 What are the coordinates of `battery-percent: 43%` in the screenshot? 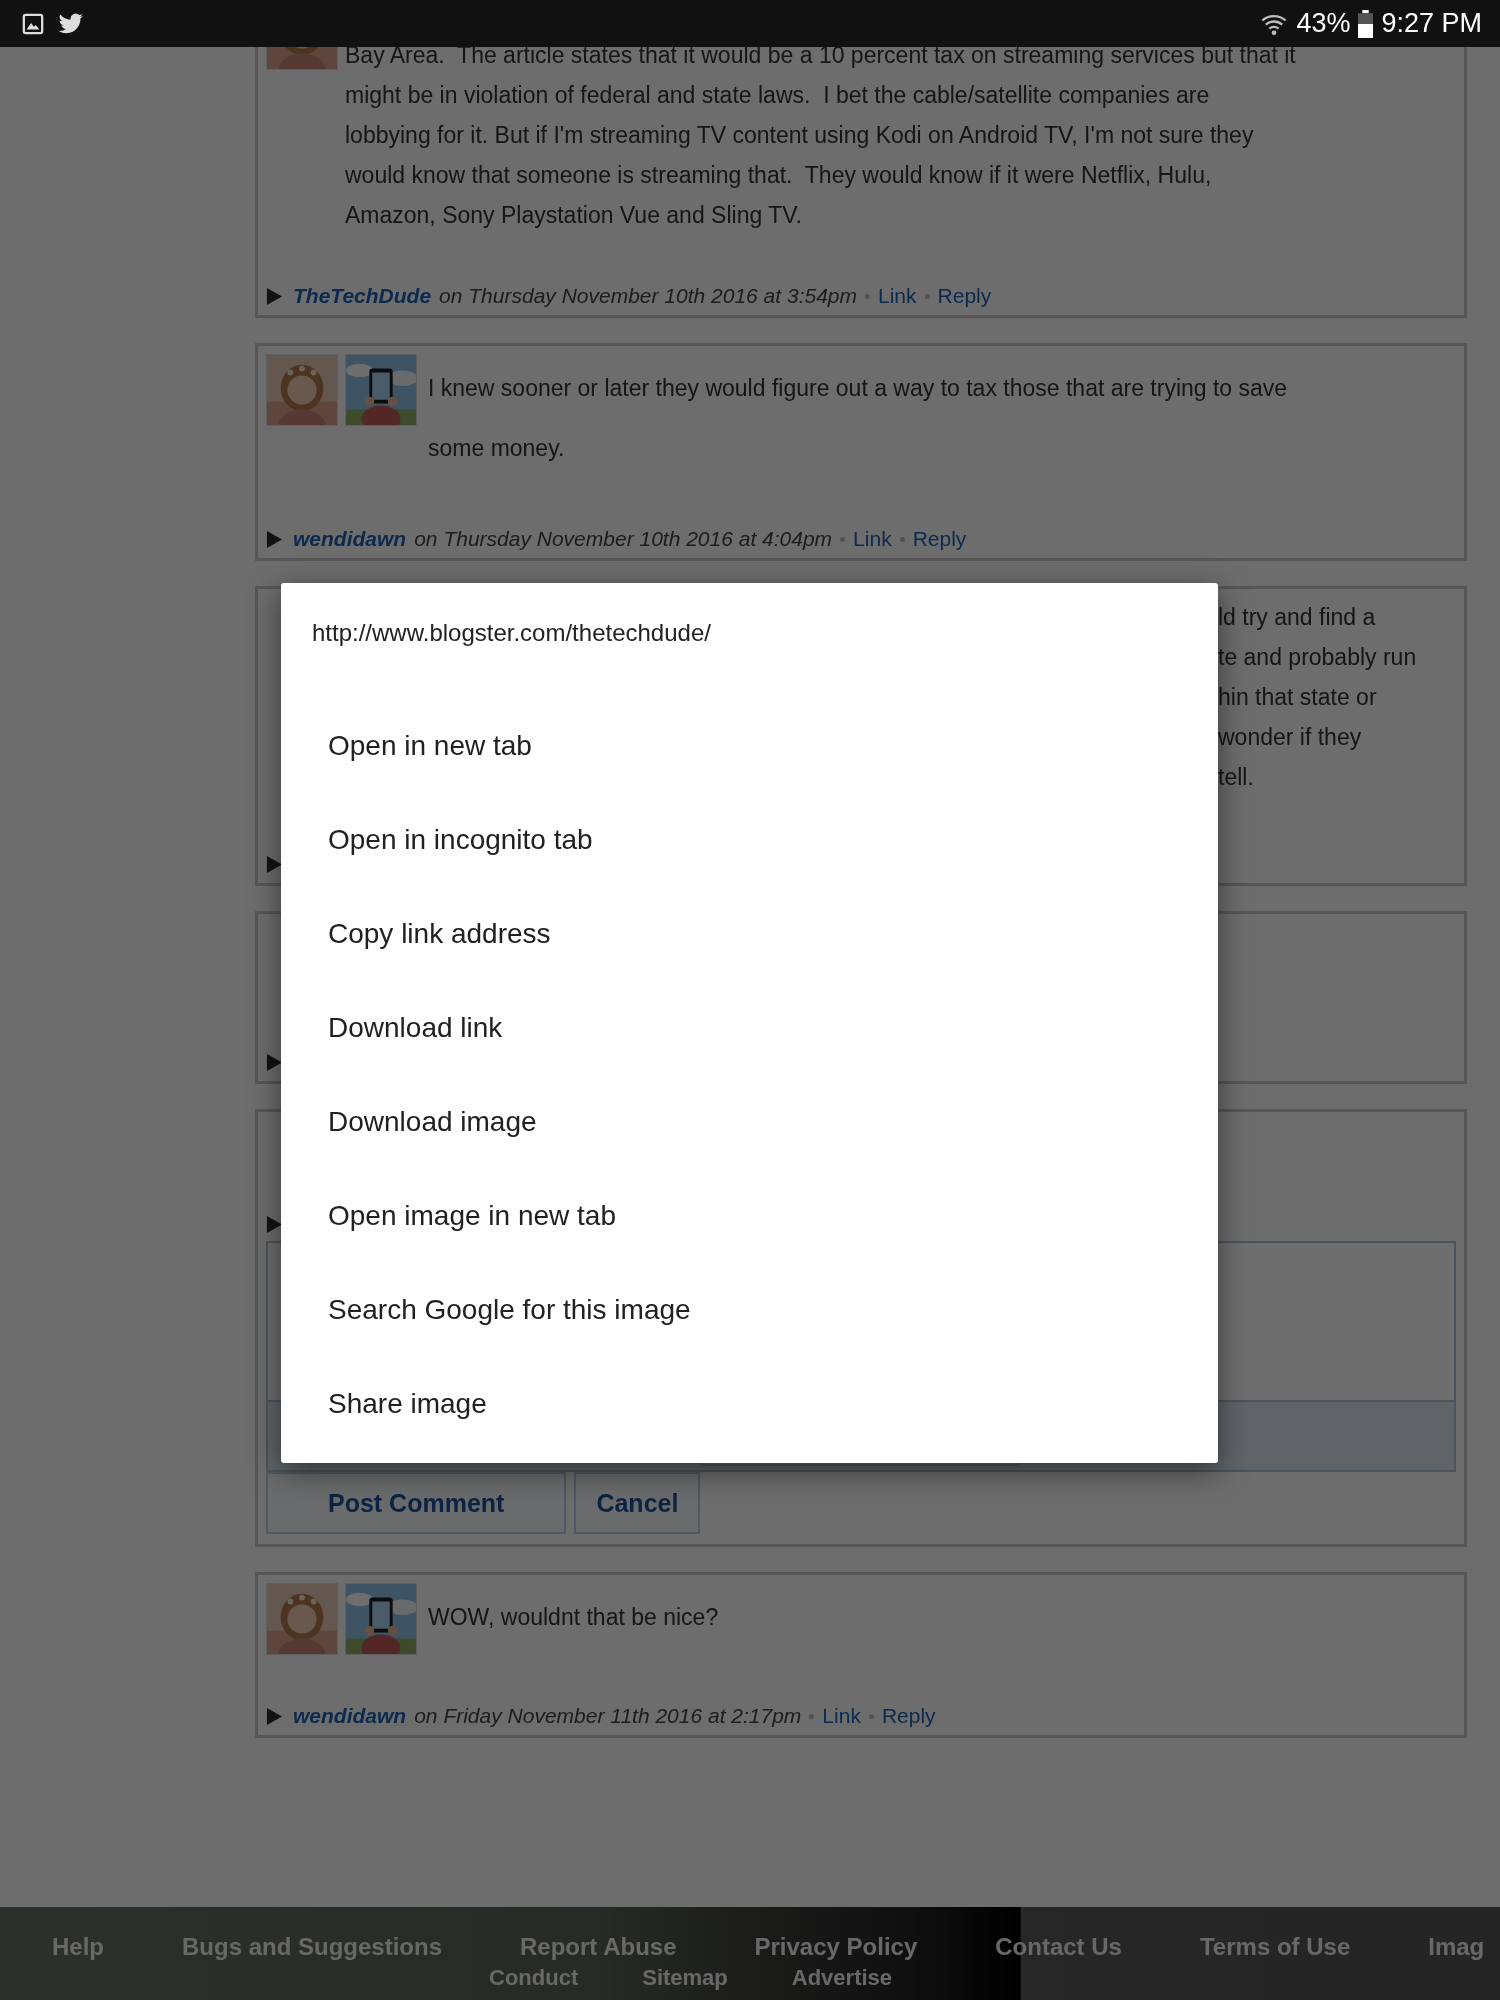 It's located at (1323, 23).